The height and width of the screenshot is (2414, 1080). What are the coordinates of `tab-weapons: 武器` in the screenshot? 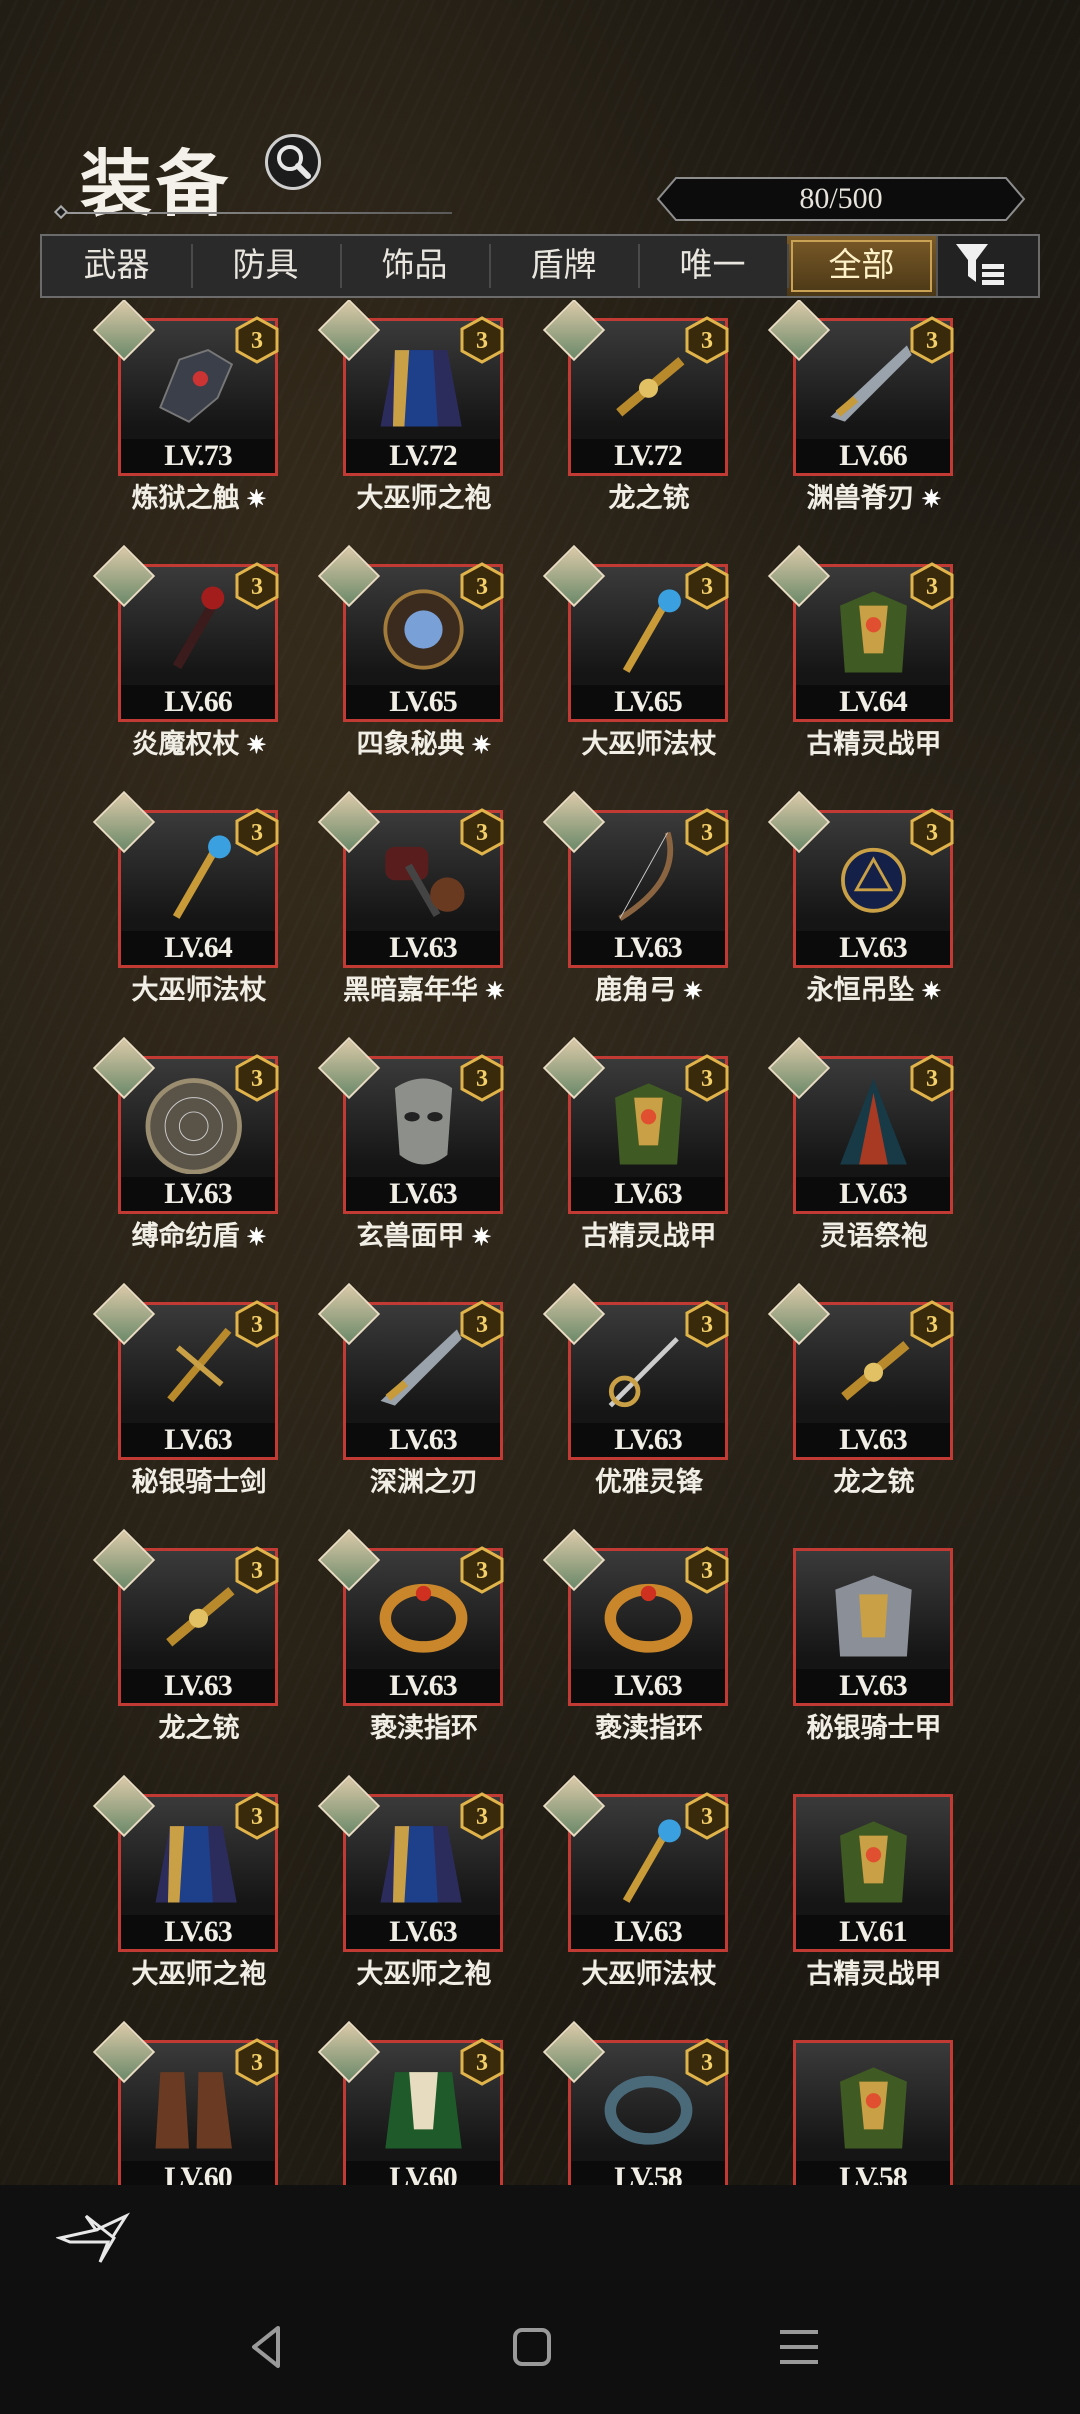 It's located at (116, 266).